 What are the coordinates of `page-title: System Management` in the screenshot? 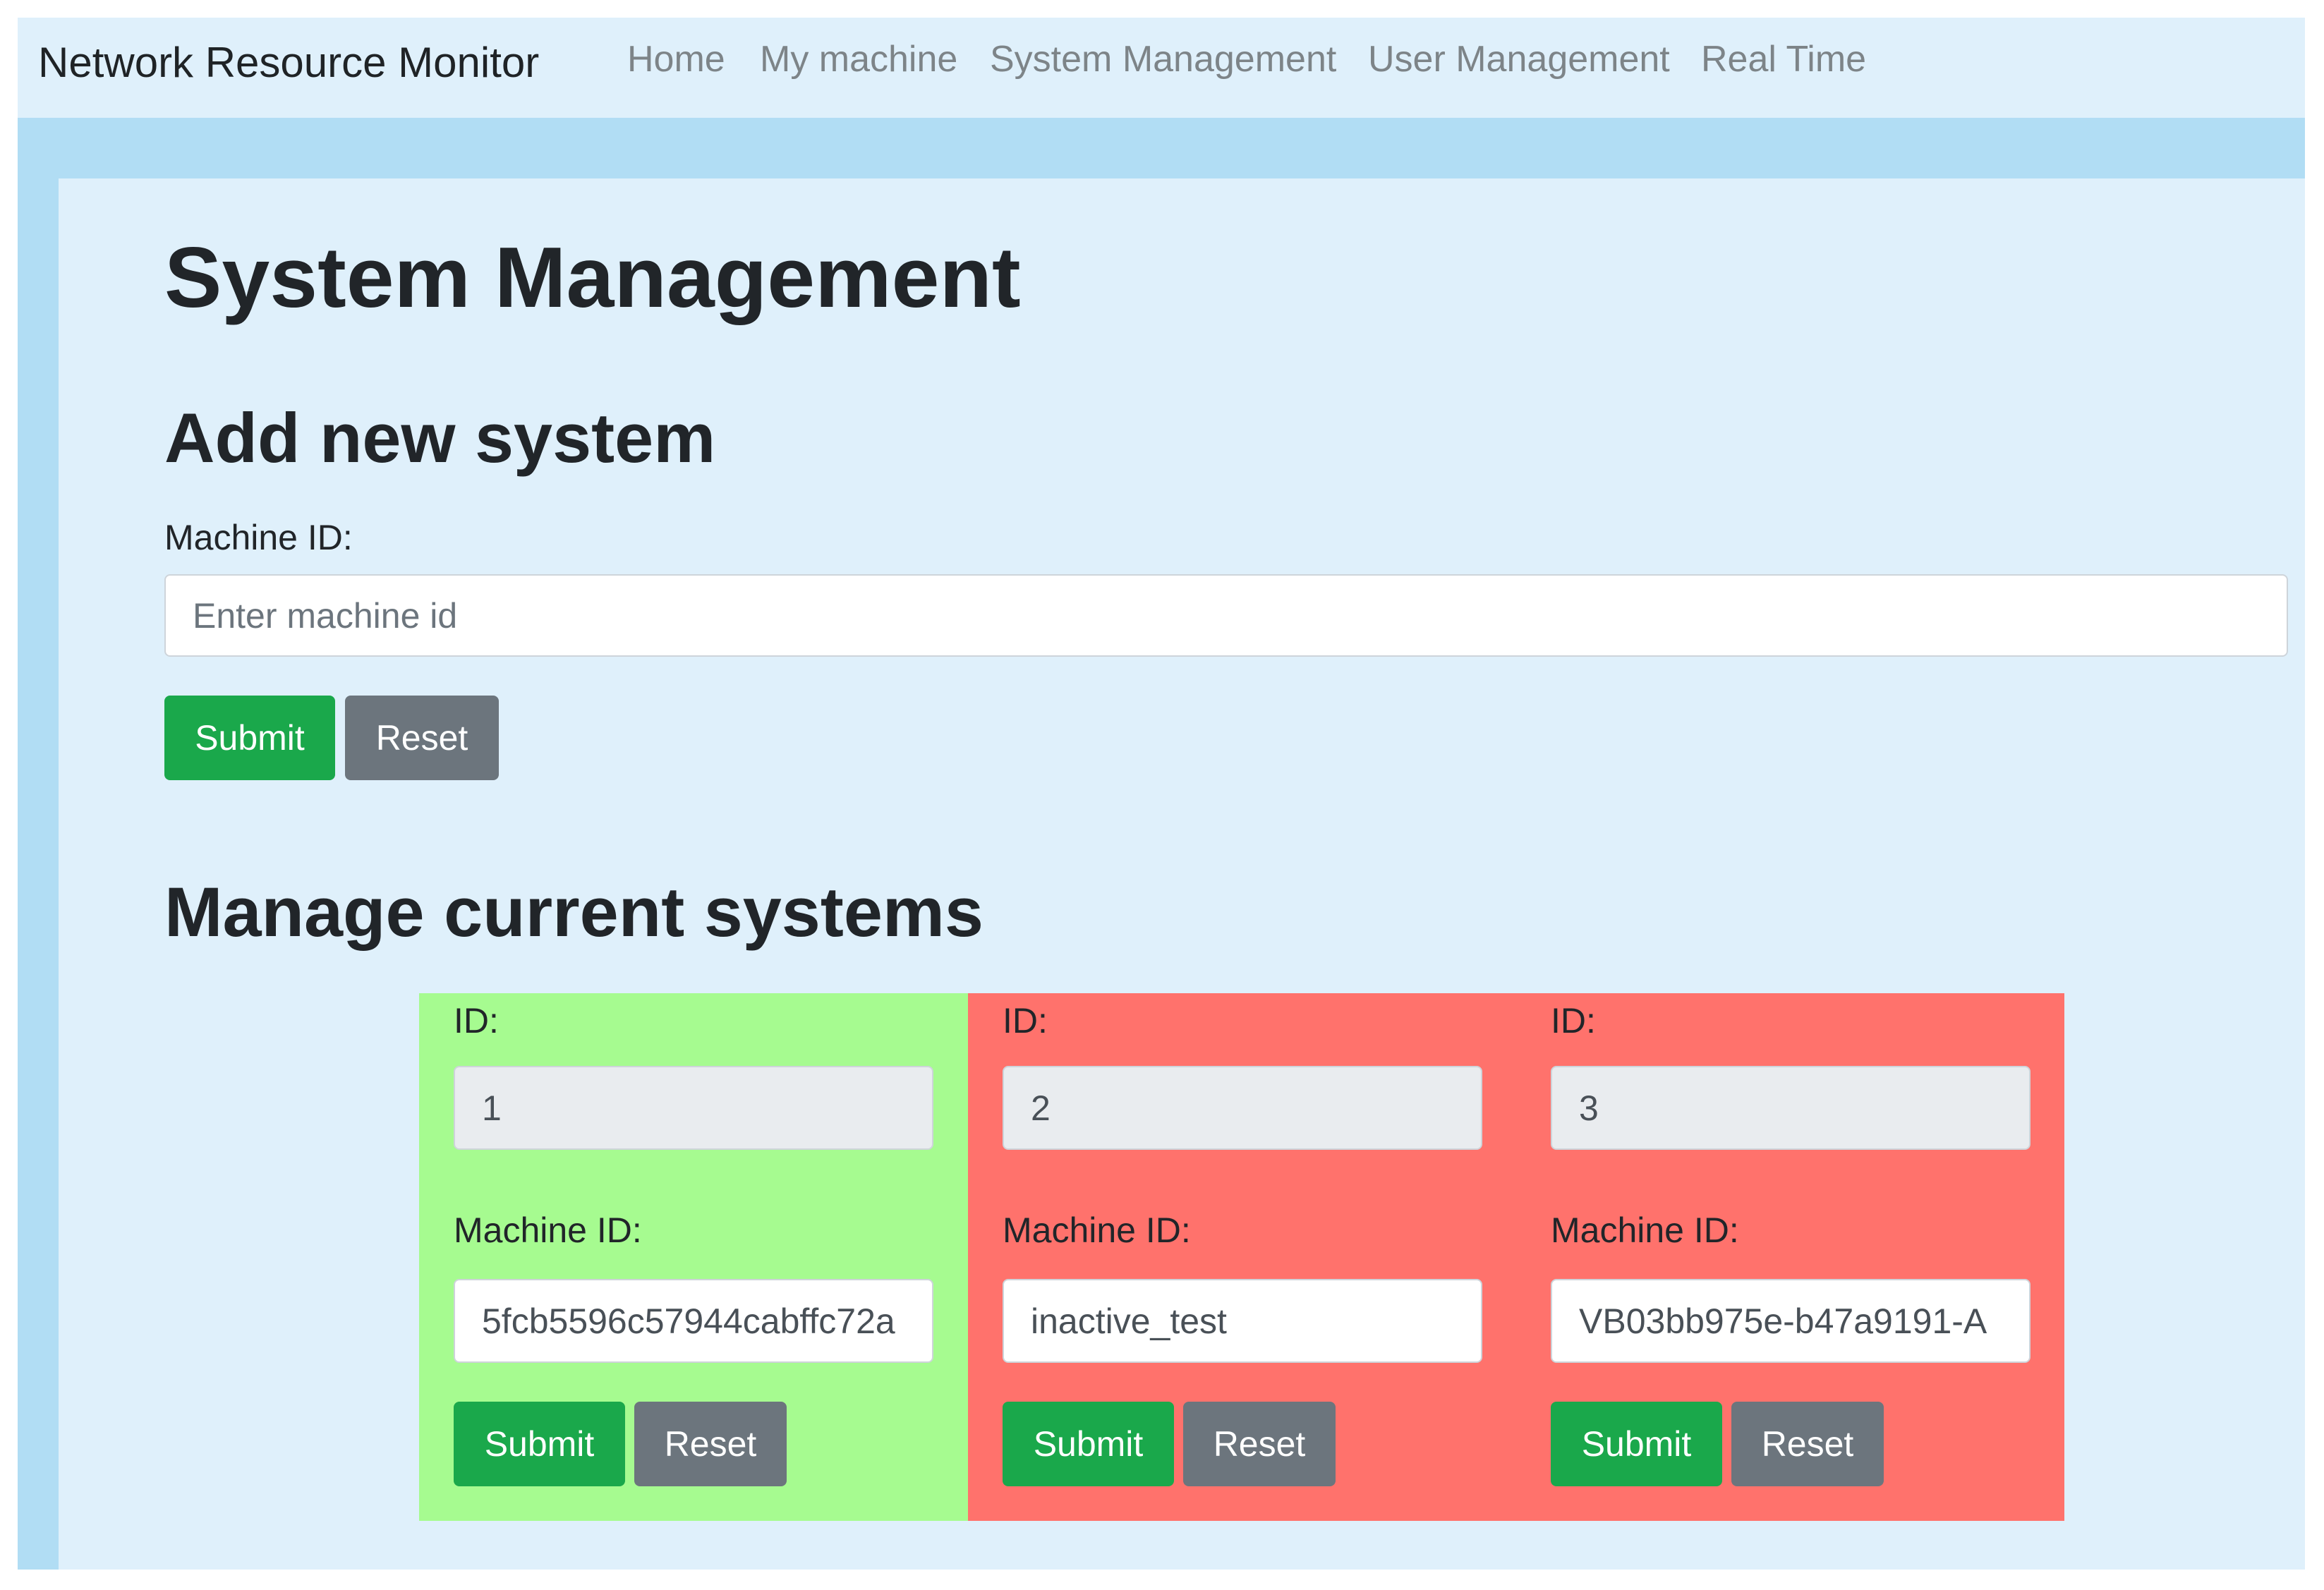 It's located at (592, 277).